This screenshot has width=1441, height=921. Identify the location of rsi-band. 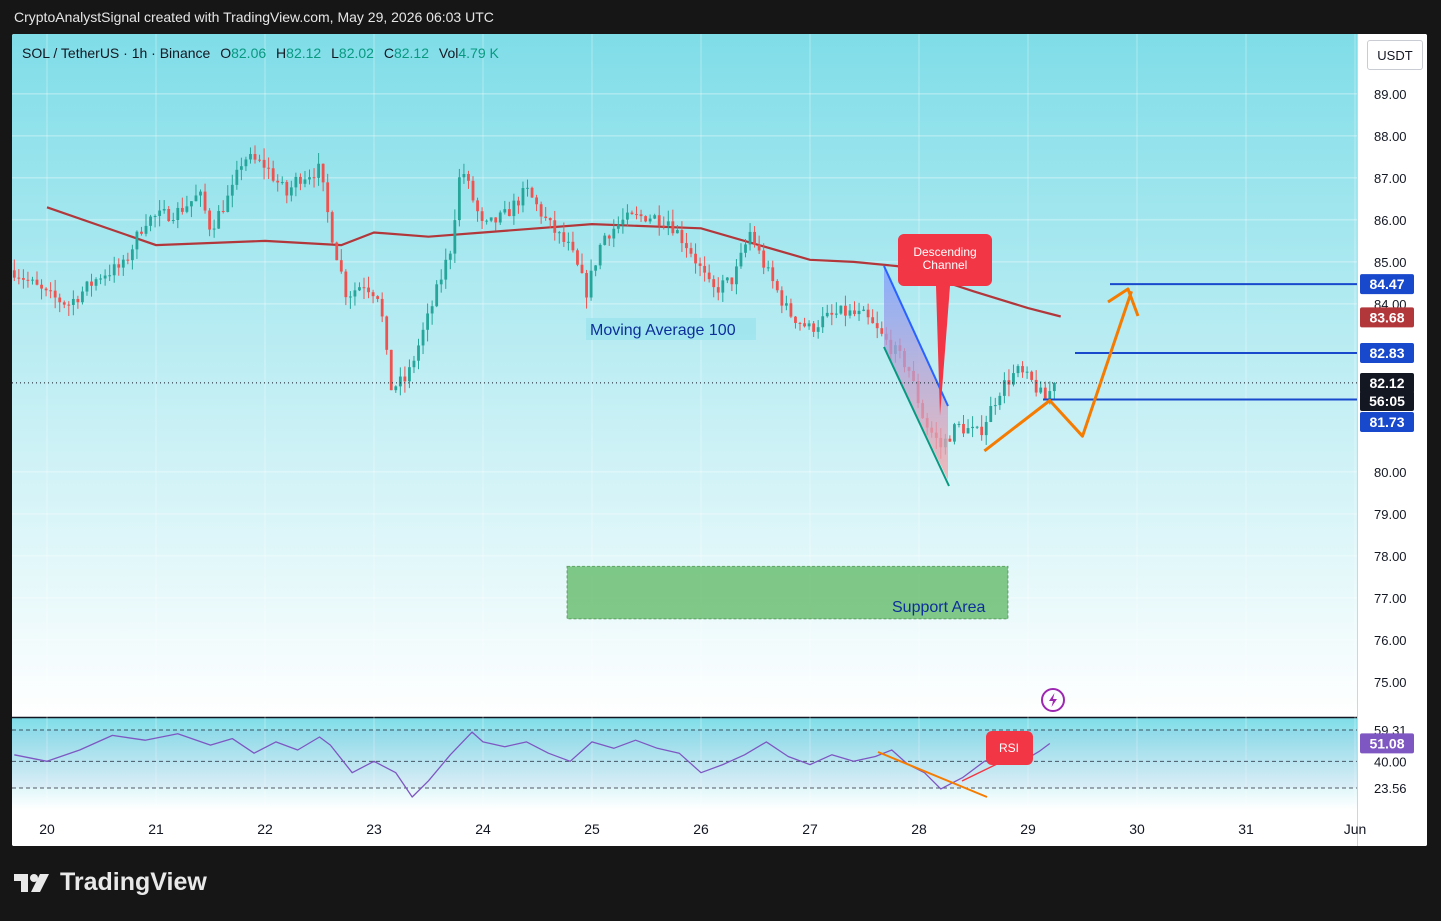
(684, 759).